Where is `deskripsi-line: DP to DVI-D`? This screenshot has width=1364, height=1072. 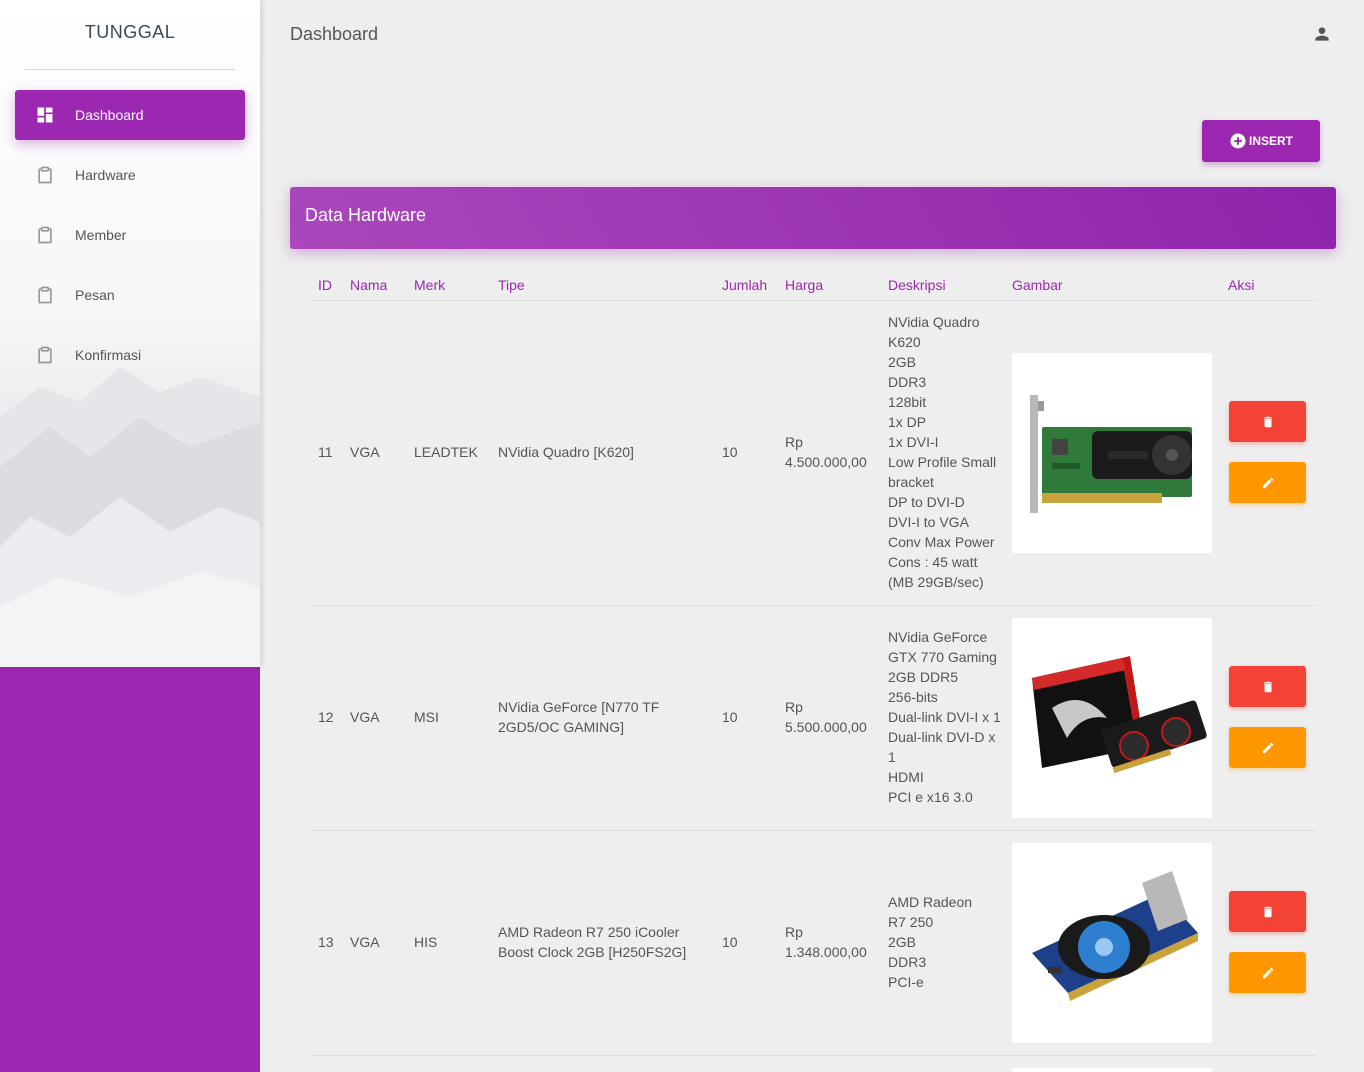 deskripsi-line: DP to DVI-D is located at coordinates (926, 502).